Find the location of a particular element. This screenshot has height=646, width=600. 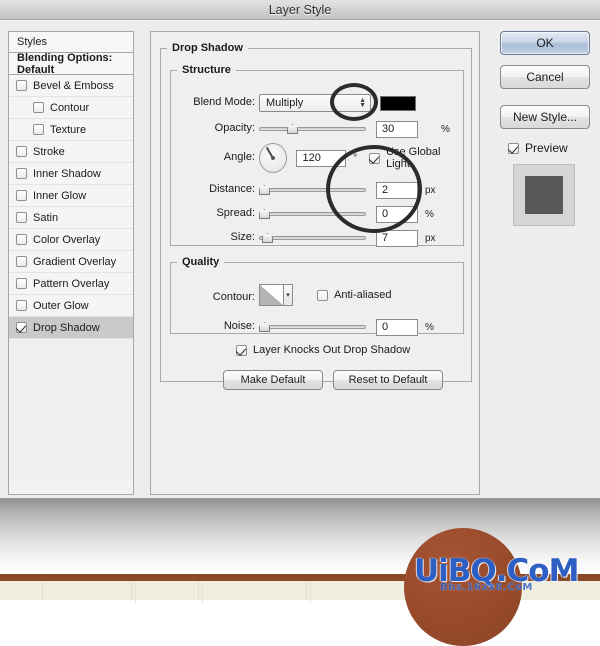

layer-knocks-out-row: Layer Knocks Out Drop Shadow is located at coordinates (323, 350).